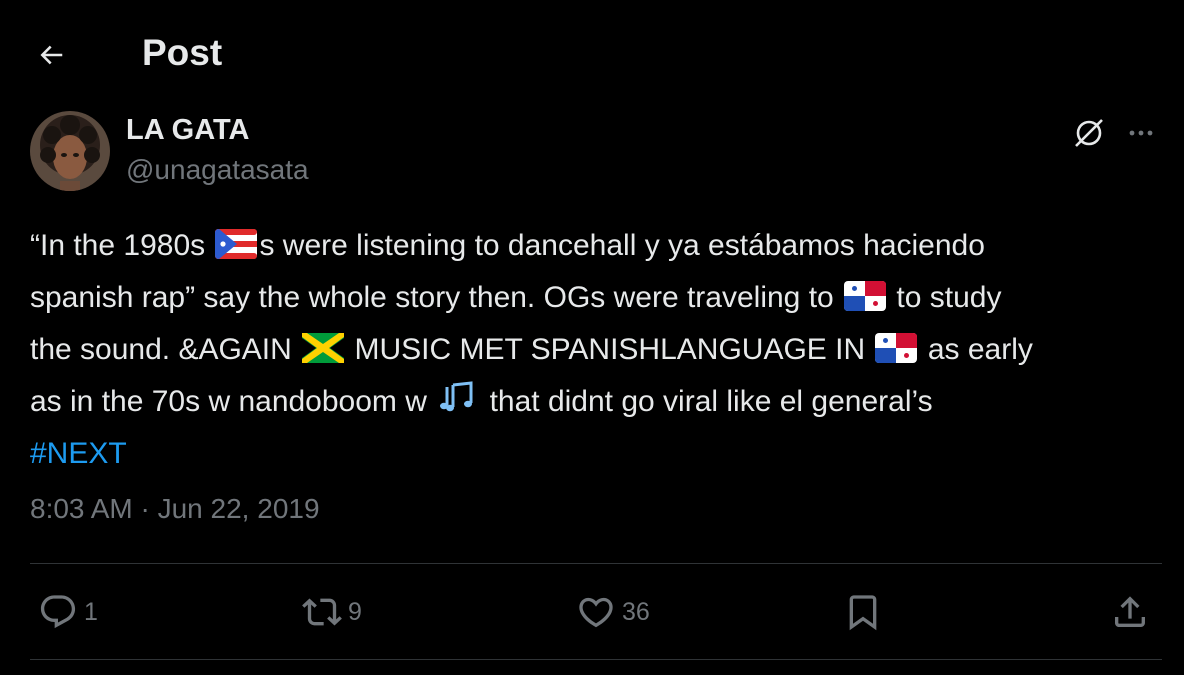 The width and height of the screenshot is (1184, 675). I want to click on share-icon, so click(1130, 611).